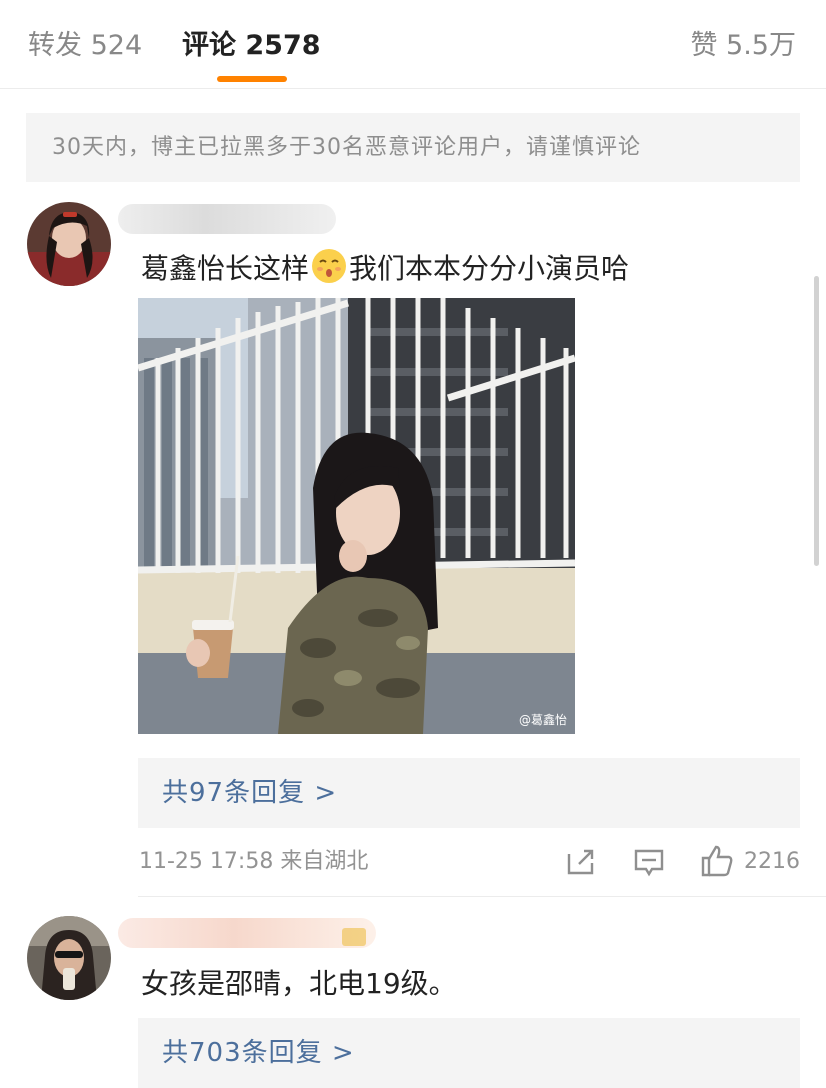 Image resolution: width=826 pixels, height=1088 pixels. What do you see at coordinates (482, 896) in the screenshot?
I see `divider` at bounding box center [482, 896].